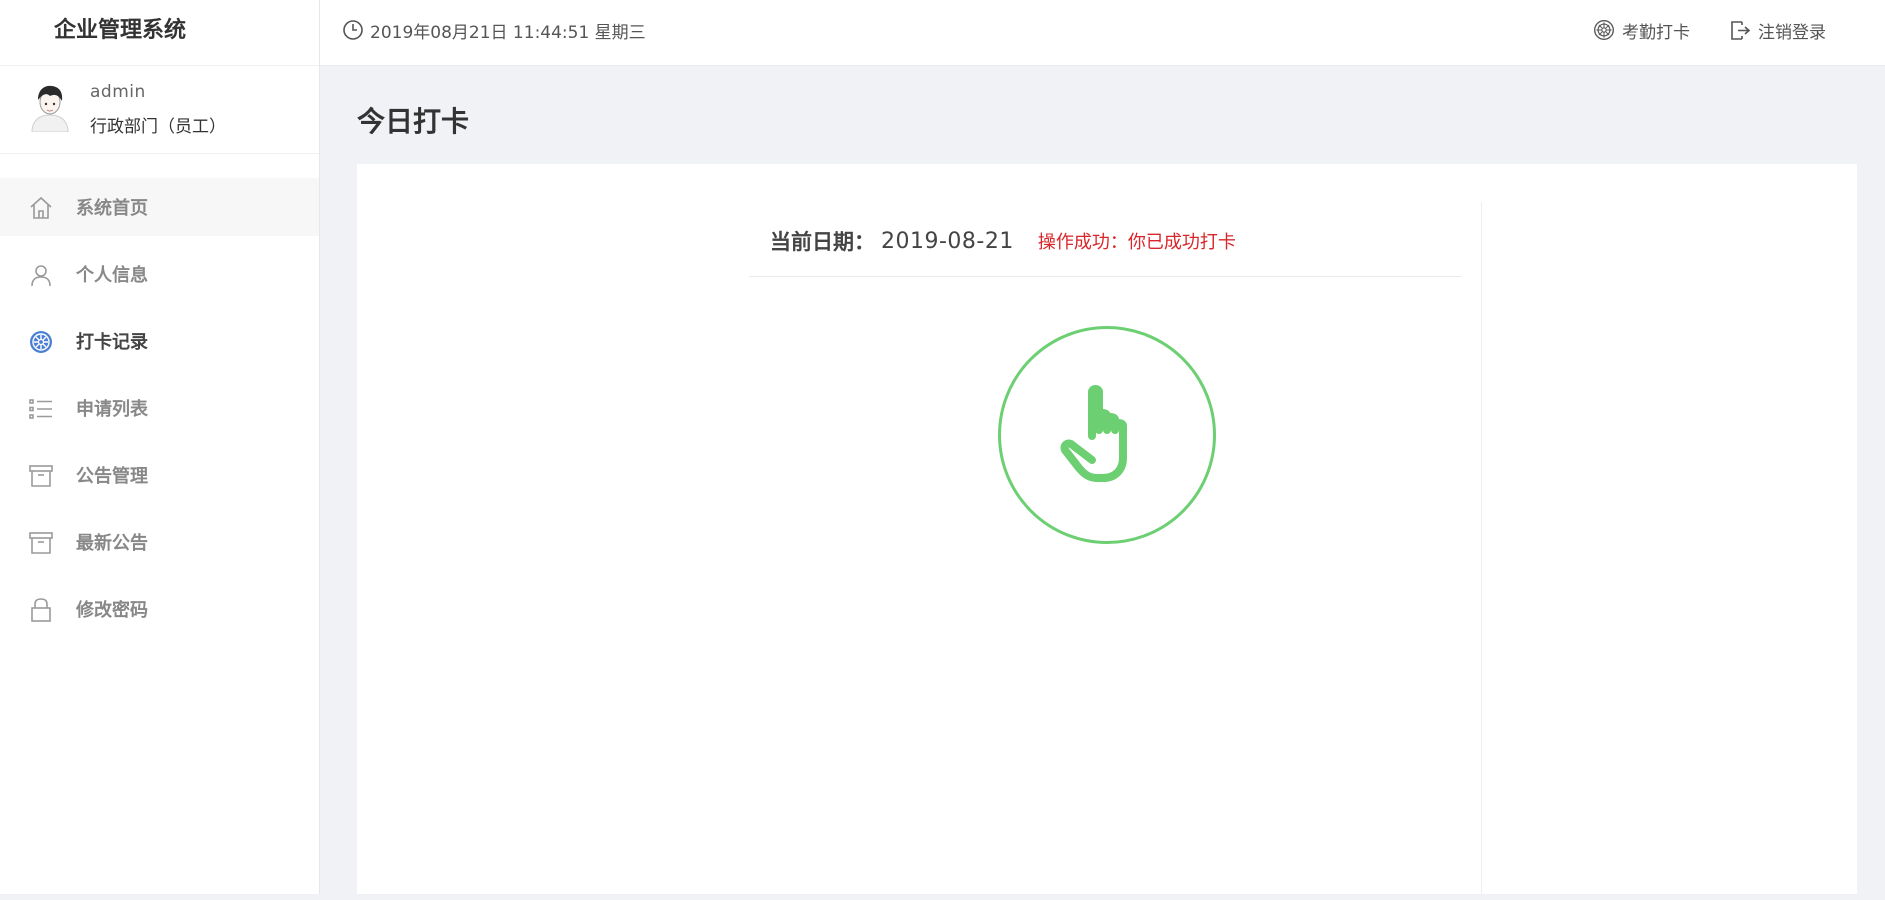  Describe the element at coordinates (1604, 30) in the screenshot. I see `checkin-icon` at that location.